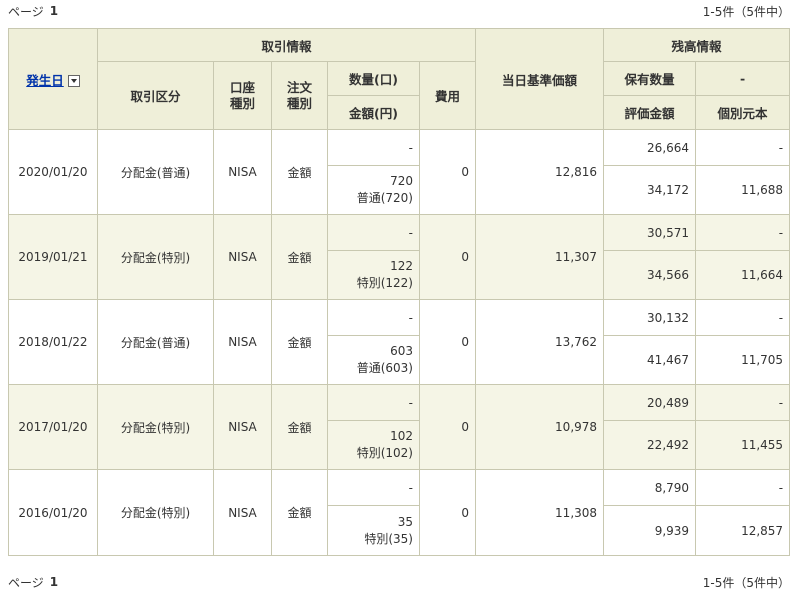 Image resolution: width=798 pixels, height=597 pixels. What do you see at coordinates (650, 275) in the screenshot?
I see `valuation-cell: 34,566` at bounding box center [650, 275].